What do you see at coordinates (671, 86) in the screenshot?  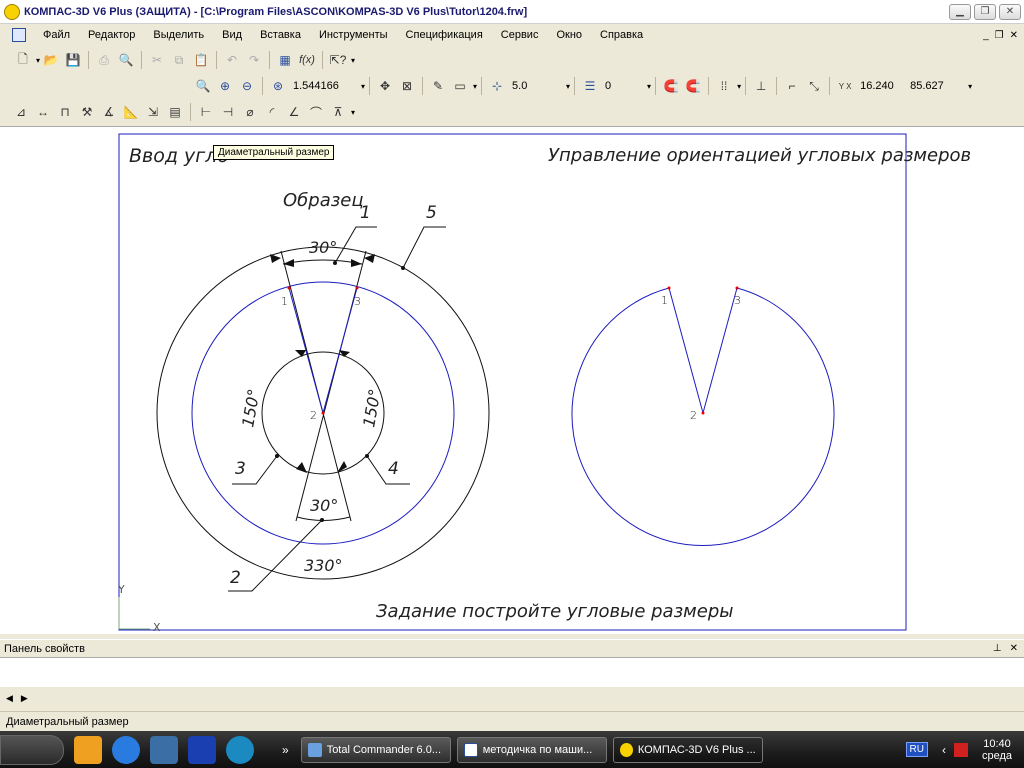 I see `snap-magnet-icon: 🧲` at bounding box center [671, 86].